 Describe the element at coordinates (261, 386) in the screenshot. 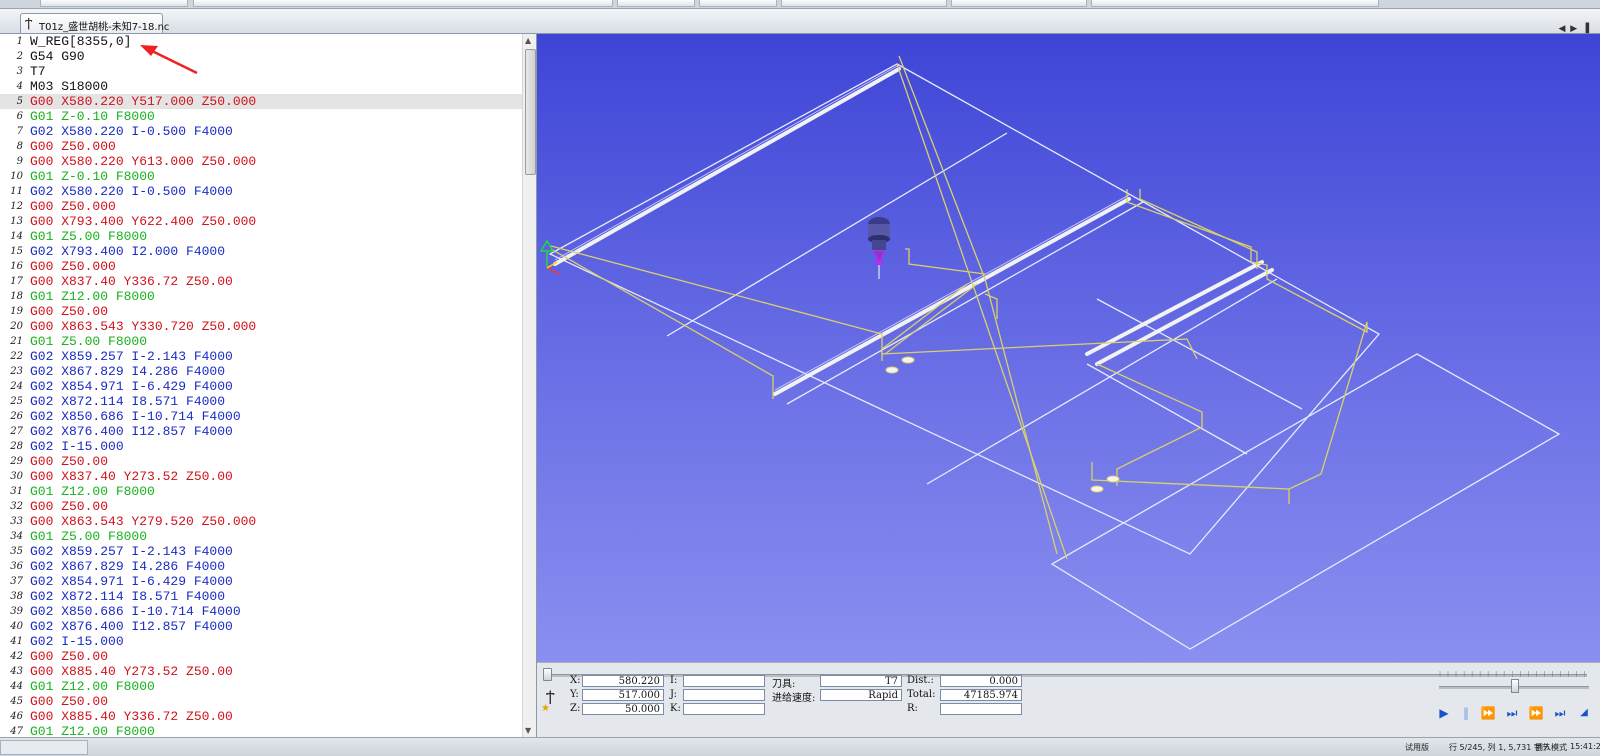

I see `code-line: 24 G02 X854.971 I-6.429 F4000` at that location.